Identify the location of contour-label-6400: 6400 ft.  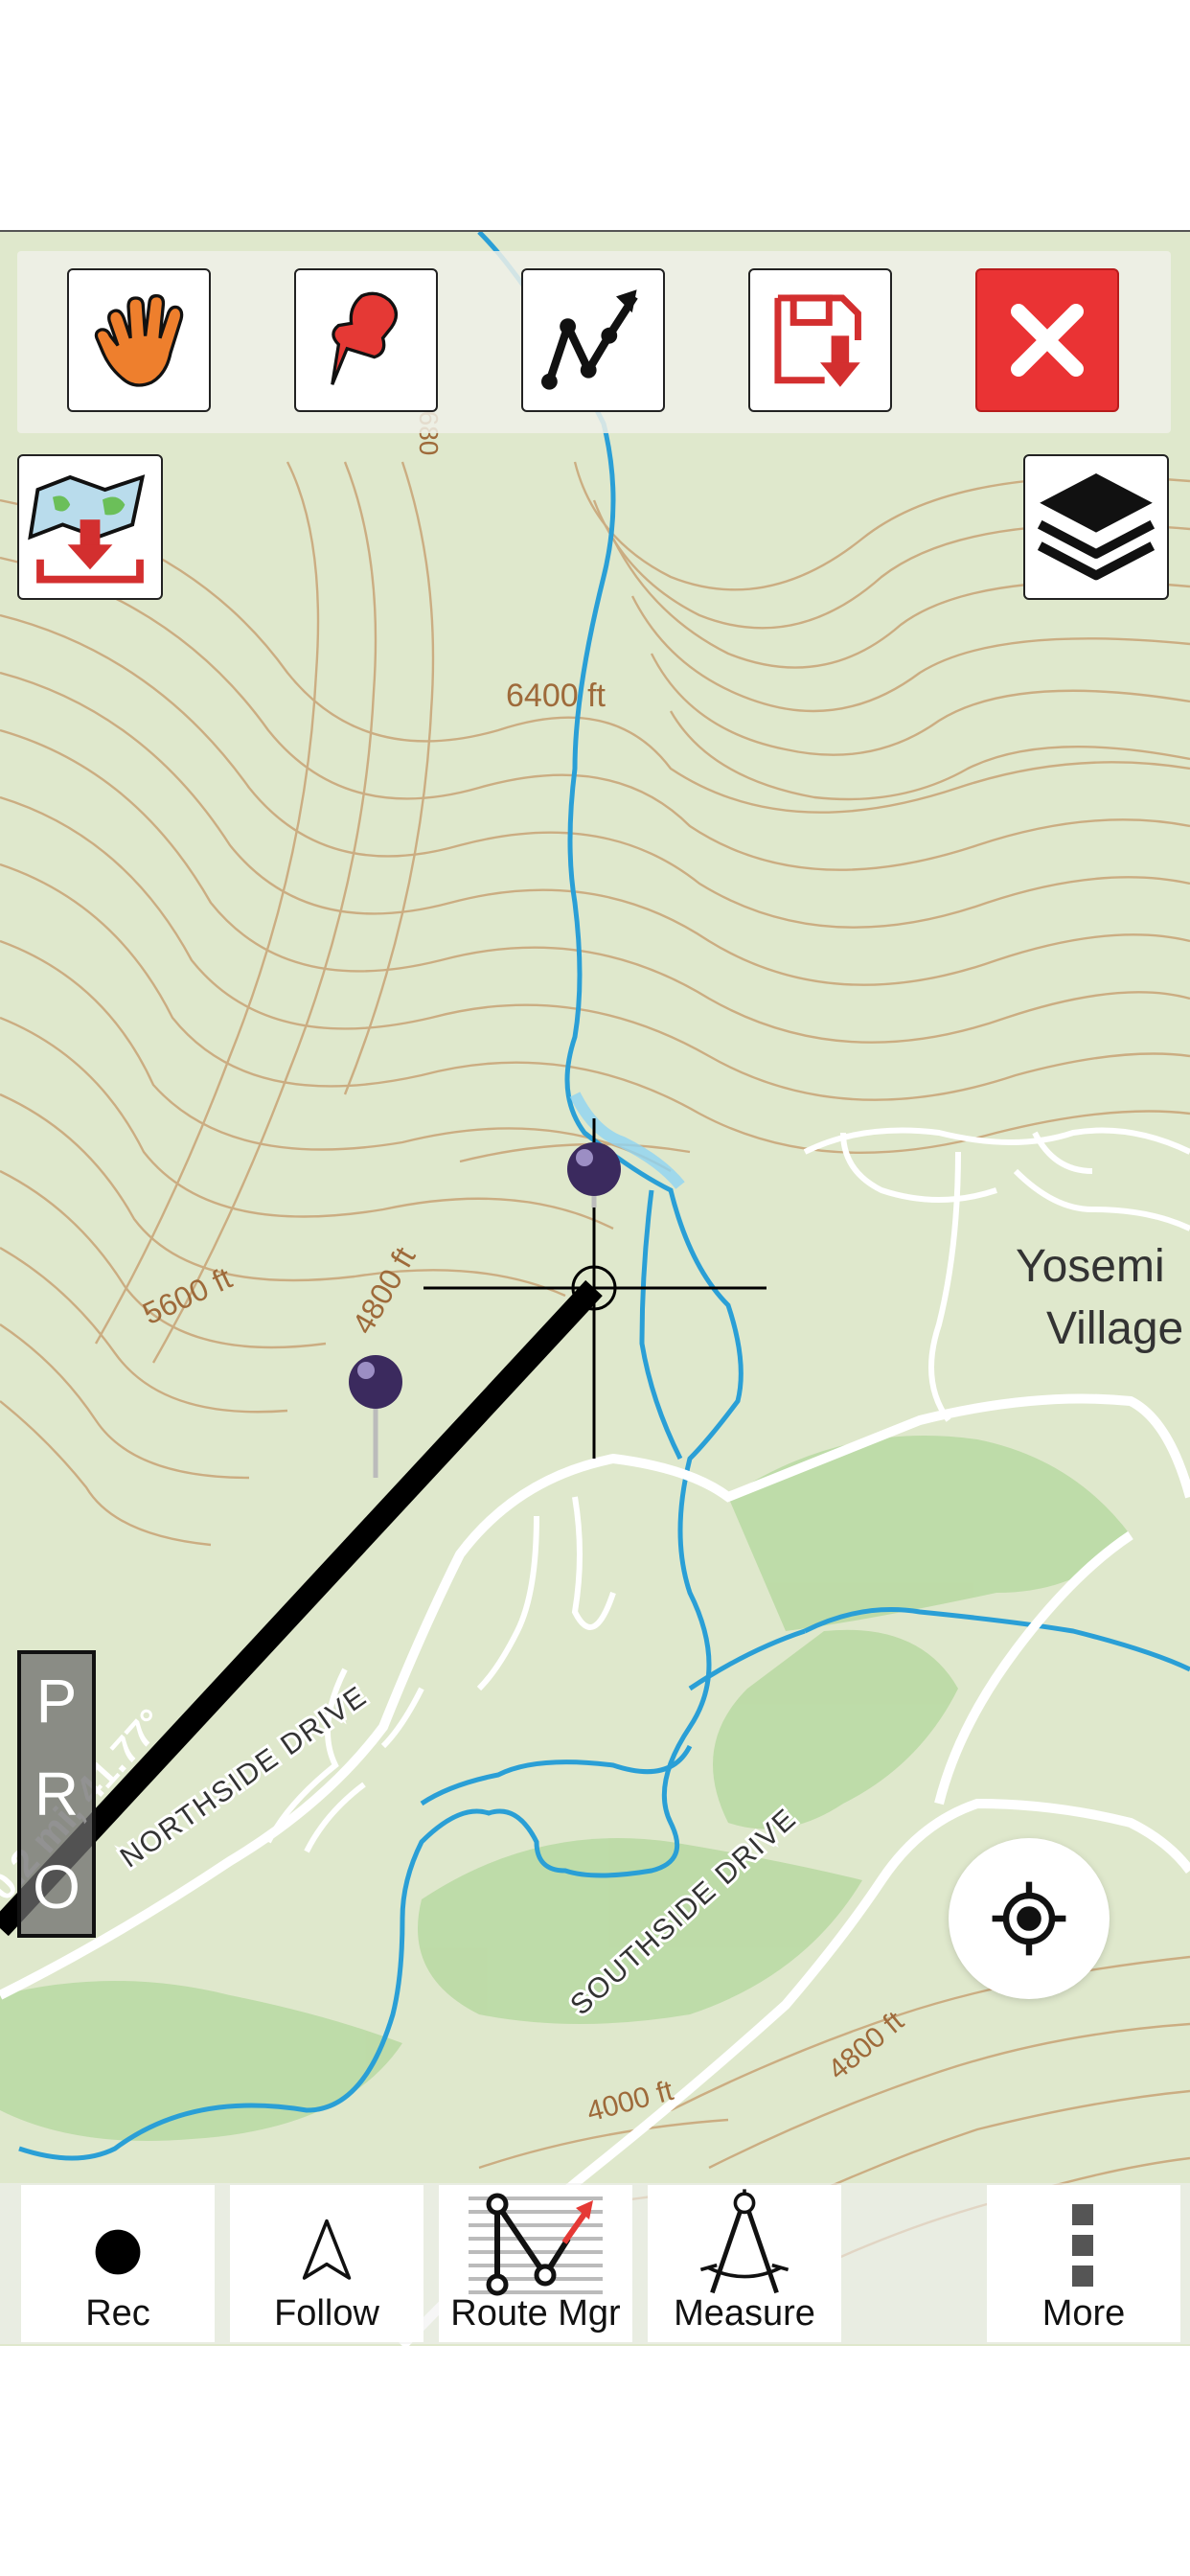
(556, 696).